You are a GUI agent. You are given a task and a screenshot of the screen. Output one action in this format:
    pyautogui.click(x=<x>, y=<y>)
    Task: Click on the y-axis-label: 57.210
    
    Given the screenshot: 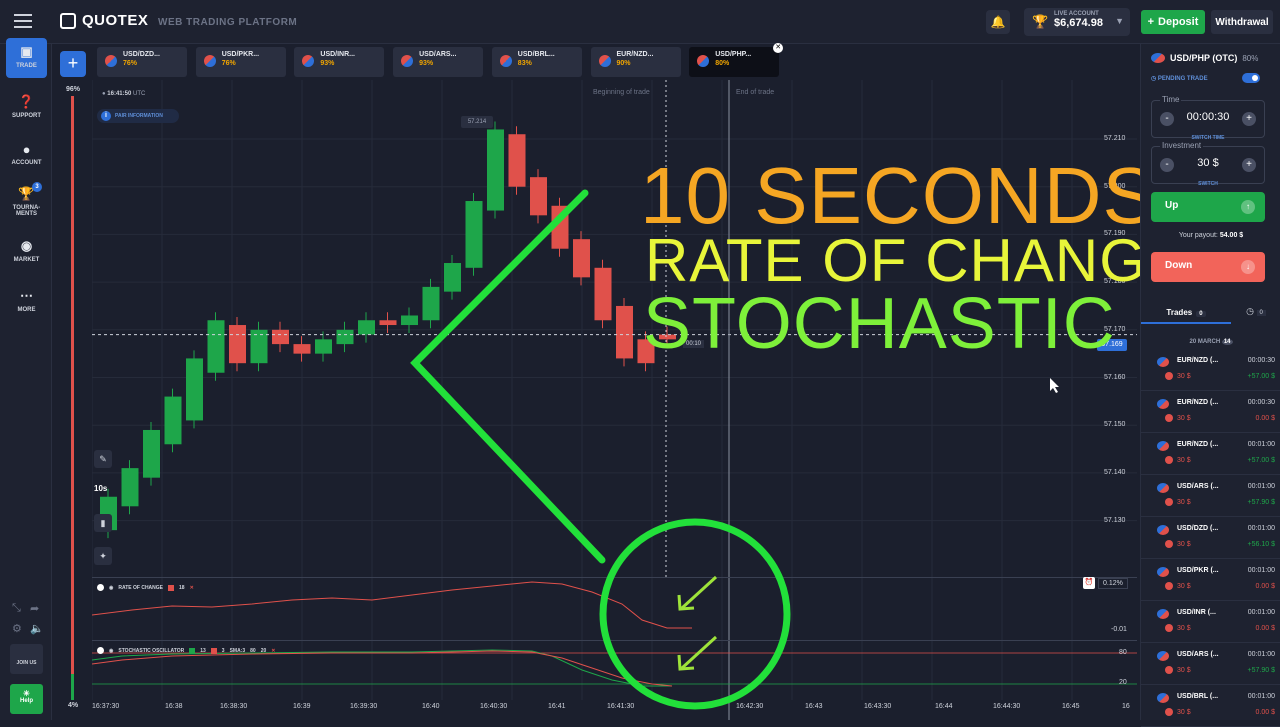 What is the action you would take?
    pyautogui.click(x=1115, y=138)
    